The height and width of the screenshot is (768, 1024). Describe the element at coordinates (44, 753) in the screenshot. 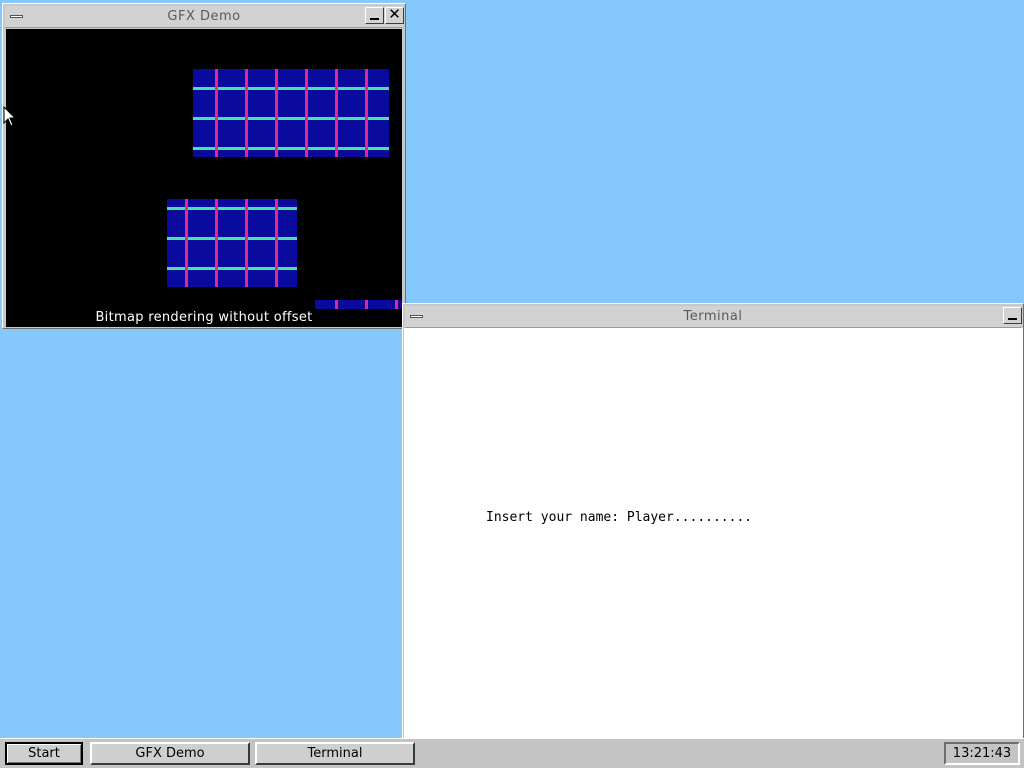

I see `start-button: Start` at that location.